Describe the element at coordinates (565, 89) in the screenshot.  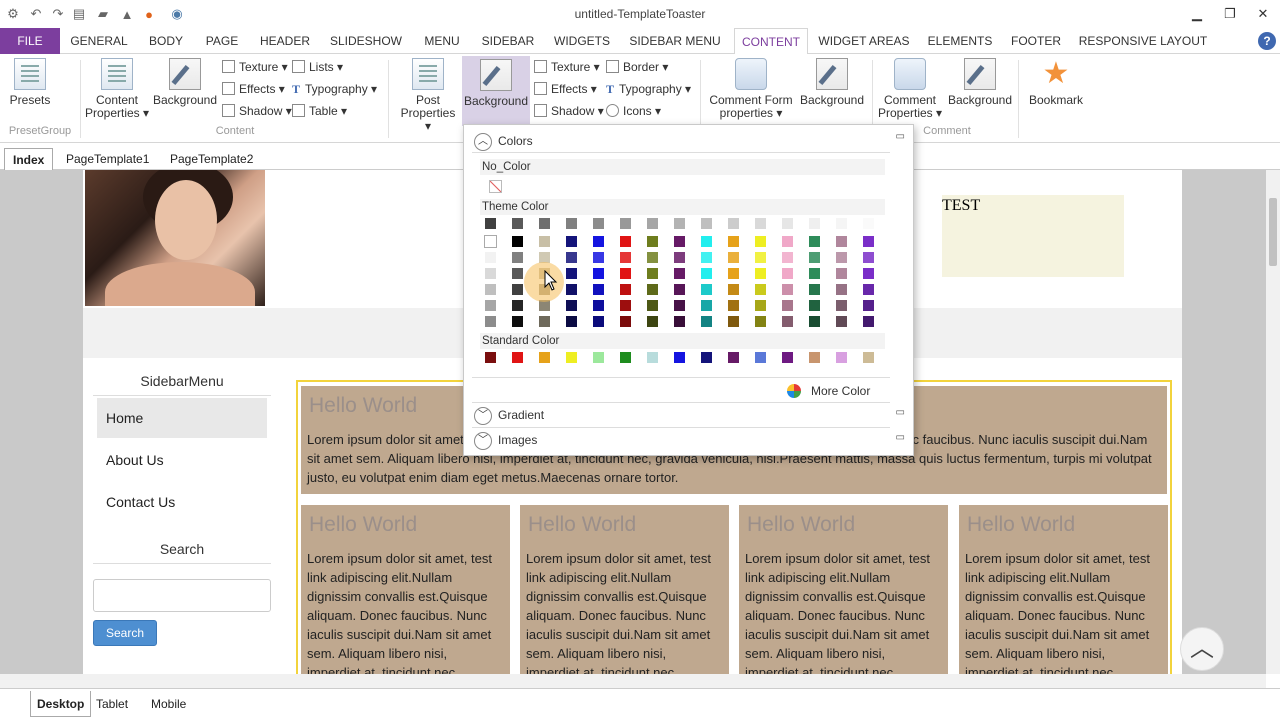
I see `post-effects-button: Effects ▾` at that location.